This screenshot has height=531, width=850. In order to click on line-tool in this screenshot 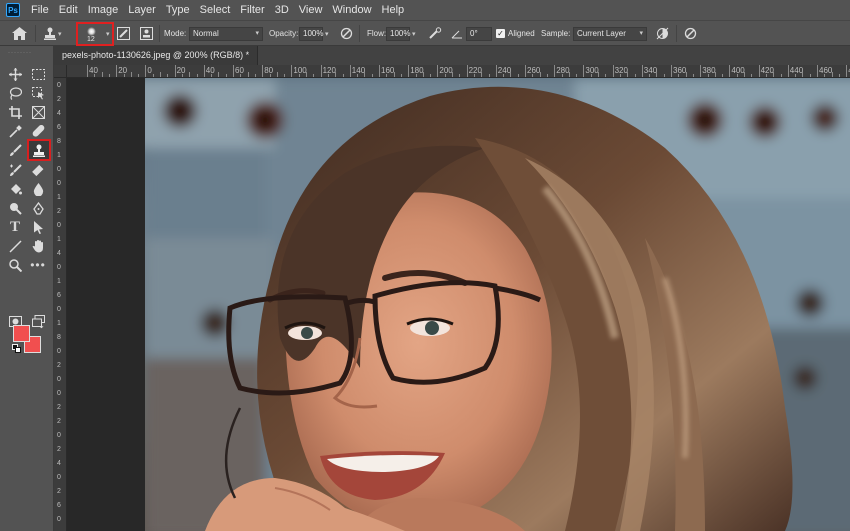, I will do `click(15, 246)`.